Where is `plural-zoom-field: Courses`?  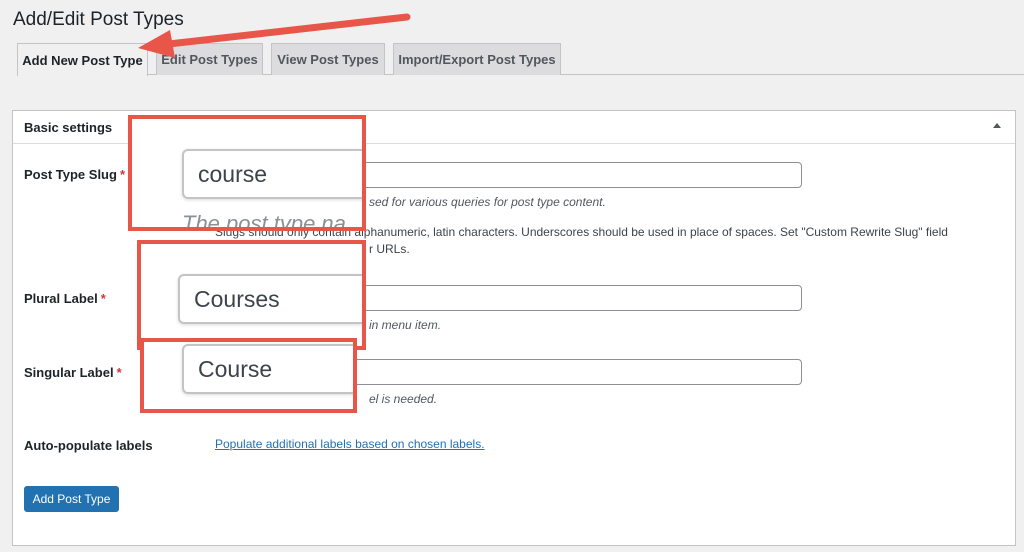 plural-zoom-field: Courses is located at coordinates (270, 299).